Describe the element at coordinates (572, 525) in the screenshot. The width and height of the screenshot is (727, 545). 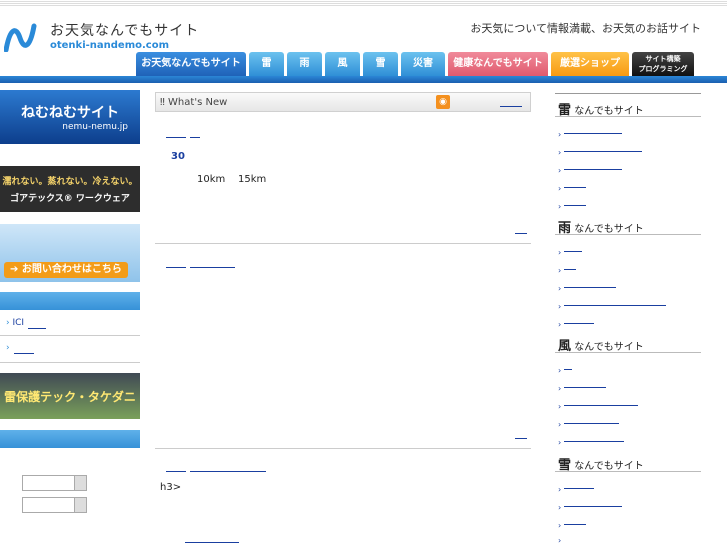
I see `snow-link-3: ›` at that location.